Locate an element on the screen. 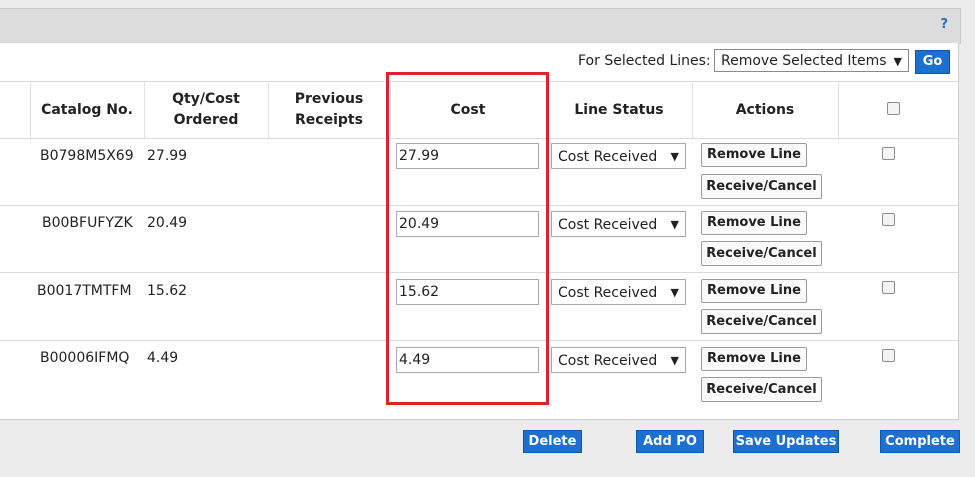 The height and width of the screenshot is (477, 975). cost-input: 15.62 is located at coordinates (467, 292).